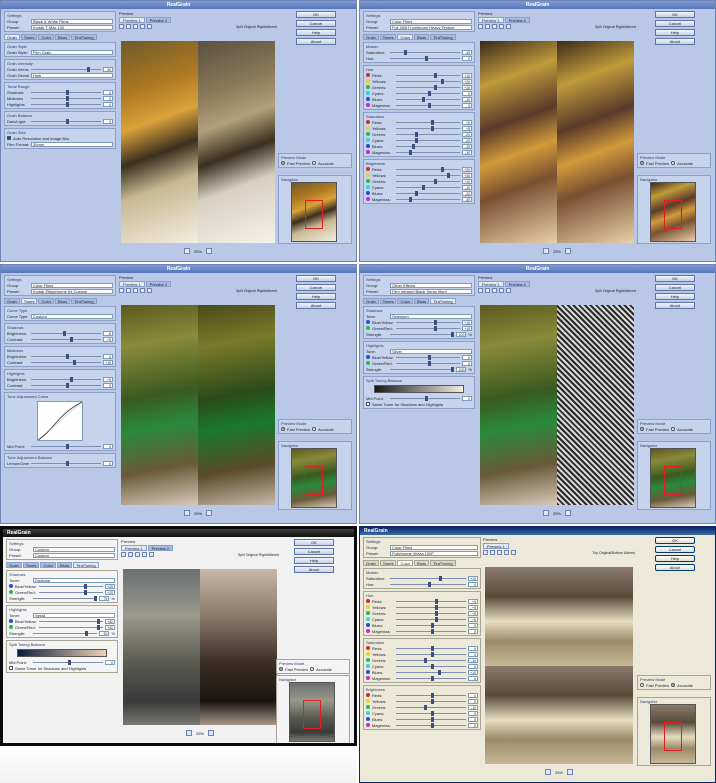  Describe the element at coordinates (675, 540) in the screenshot. I see `ok-button: OK` at that location.